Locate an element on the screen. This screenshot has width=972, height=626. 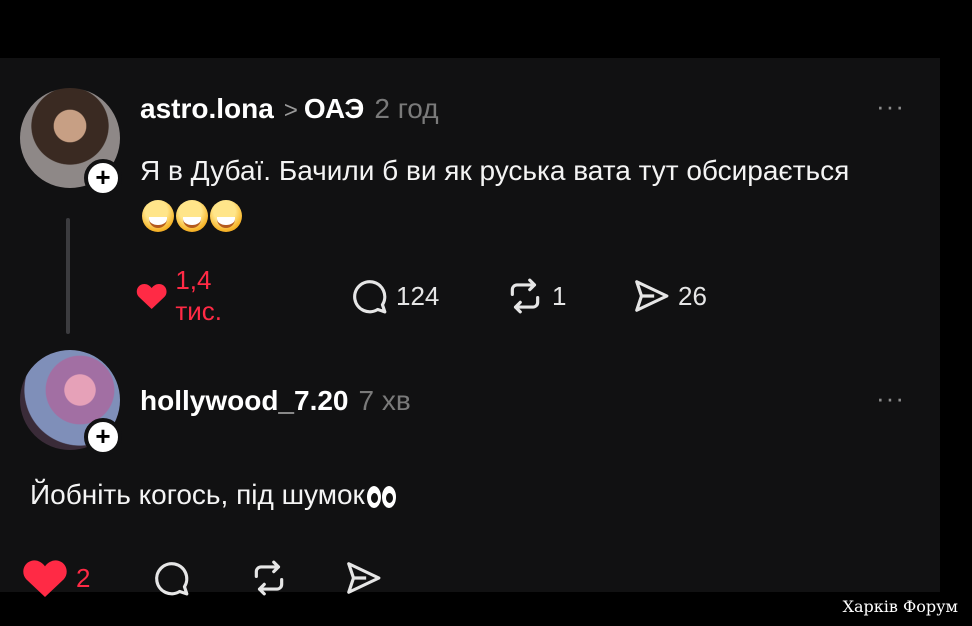
like-button: 2 is located at coordinates (56, 578).